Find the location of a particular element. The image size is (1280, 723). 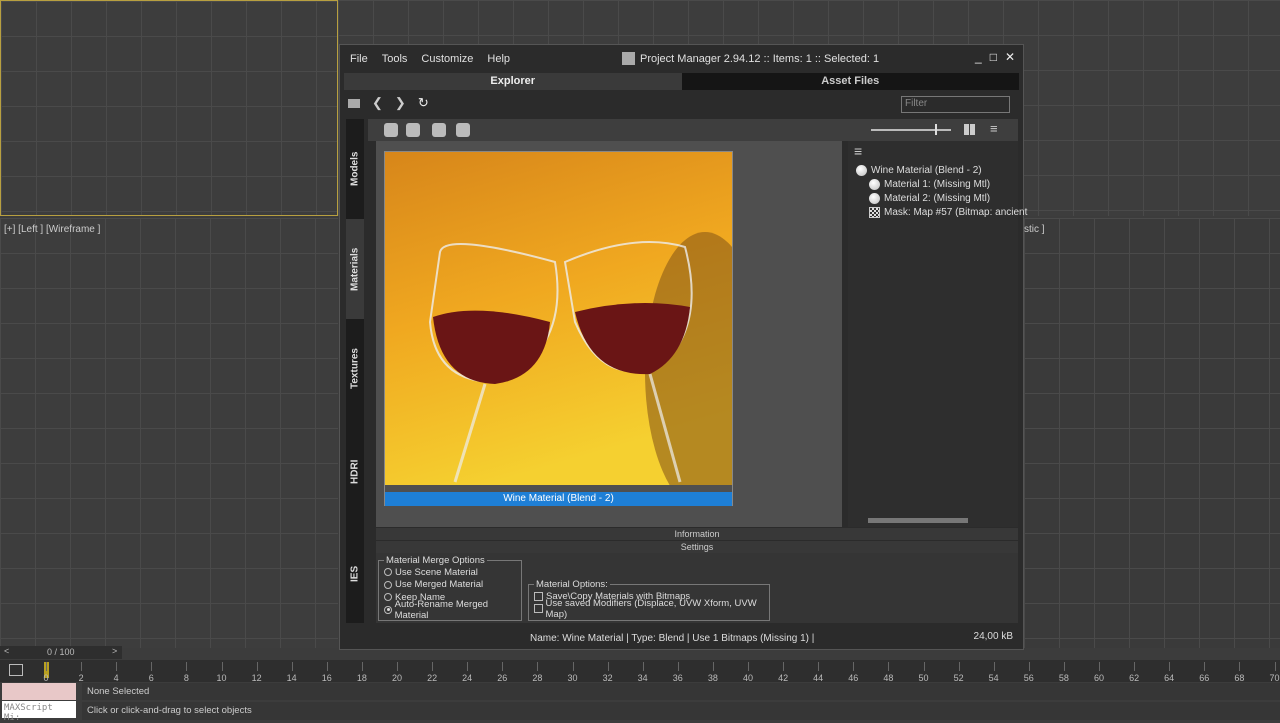

maximize-button: □ is located at coordinates (993, 57).